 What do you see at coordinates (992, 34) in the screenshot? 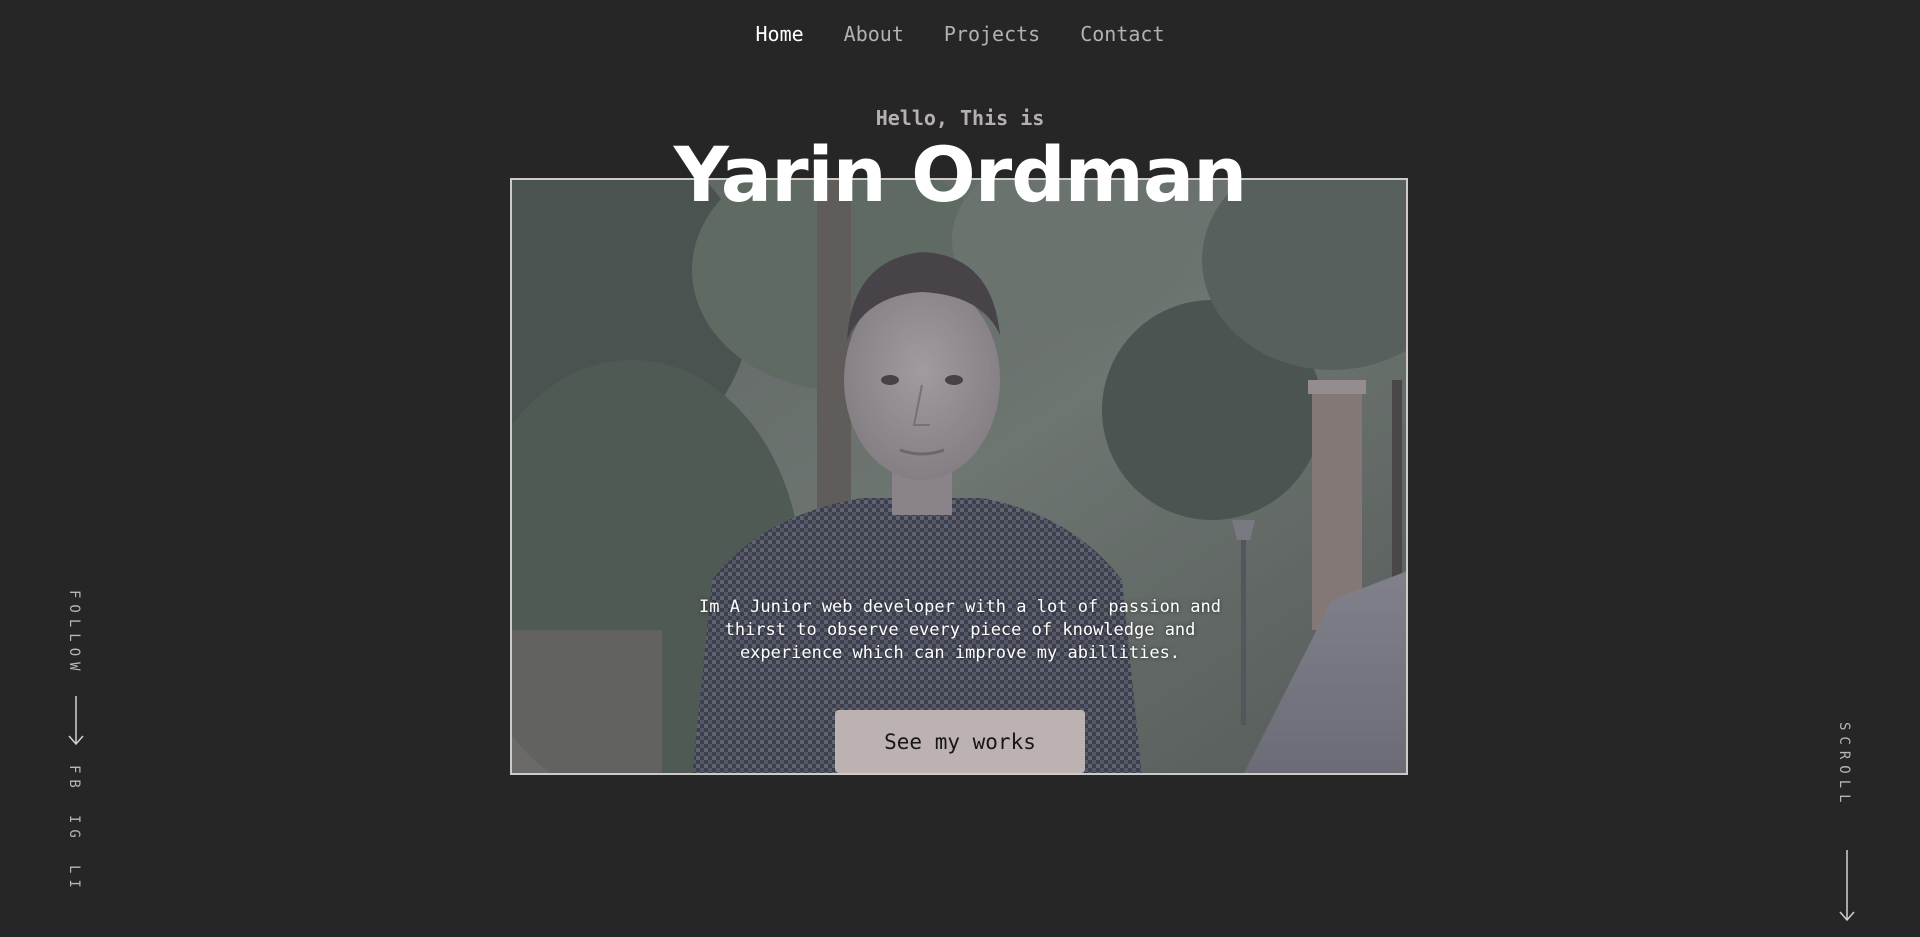
I see `nav-projects: Projects` at bounding box center [992, 34].